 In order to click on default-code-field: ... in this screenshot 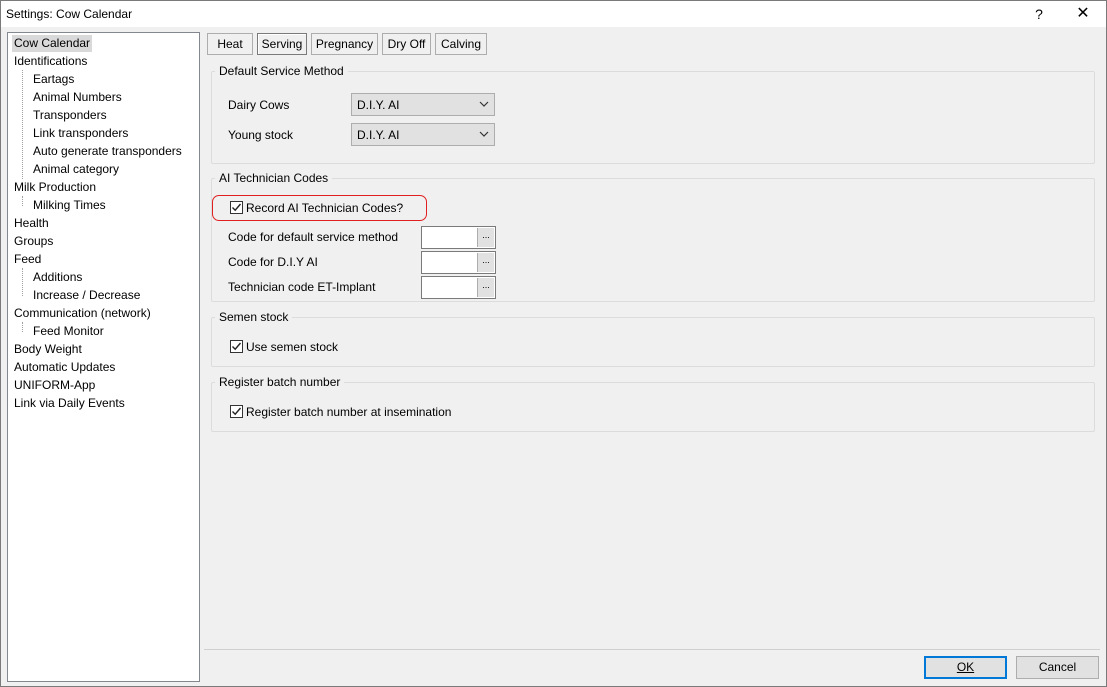, I will do `click(458, 237)`.